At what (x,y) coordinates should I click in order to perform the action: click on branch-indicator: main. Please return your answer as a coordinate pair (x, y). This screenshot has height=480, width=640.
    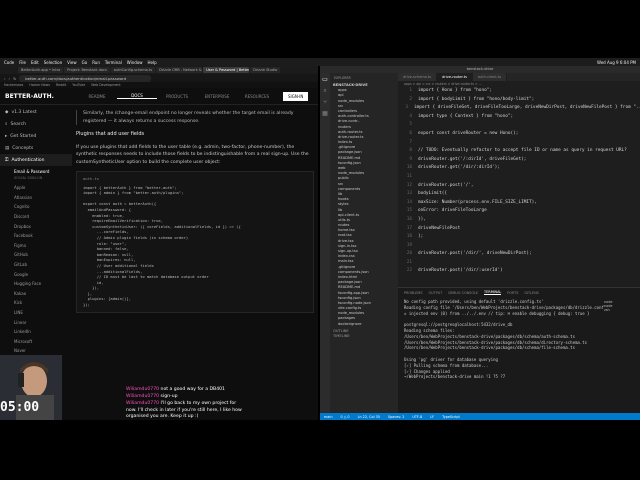
    Looking at the image, I should click on (328, 417).